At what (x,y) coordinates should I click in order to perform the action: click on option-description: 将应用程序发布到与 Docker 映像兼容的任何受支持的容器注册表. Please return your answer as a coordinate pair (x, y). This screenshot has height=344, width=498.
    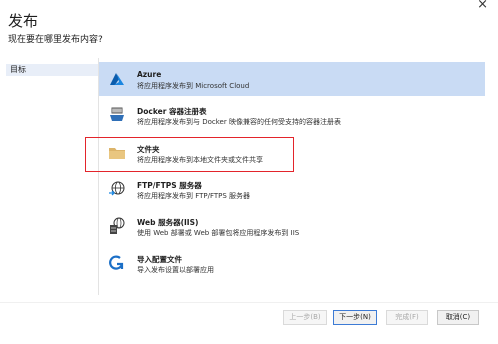
    Looking at the image, I should click on (239, 122).